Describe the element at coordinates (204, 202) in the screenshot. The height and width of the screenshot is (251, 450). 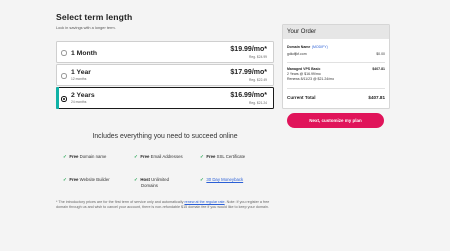
I see `renew-rate-link: renew at the regular rate` at that location.